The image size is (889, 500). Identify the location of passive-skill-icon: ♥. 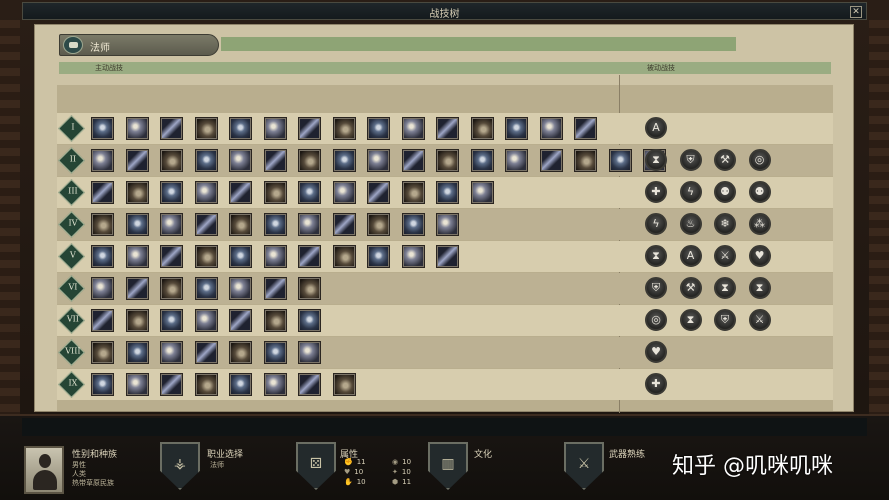
(759, 256).